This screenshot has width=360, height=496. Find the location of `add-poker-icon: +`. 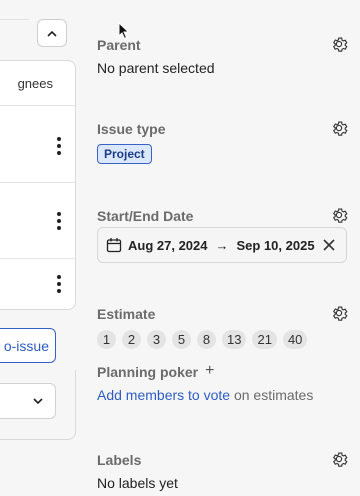

add-poker-icon: + is located at coordinates (209, 371).